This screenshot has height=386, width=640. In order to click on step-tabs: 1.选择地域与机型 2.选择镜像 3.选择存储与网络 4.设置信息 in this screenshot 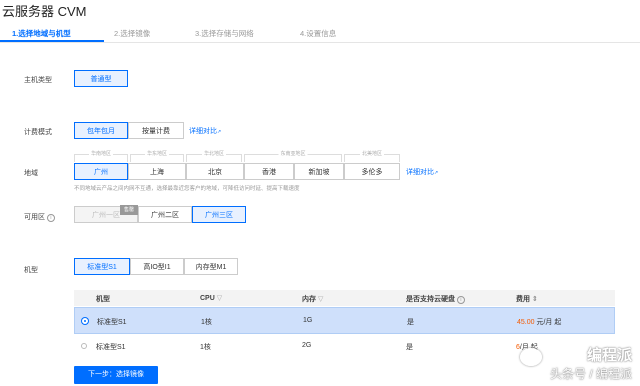, I will do `click(320, 33)`.